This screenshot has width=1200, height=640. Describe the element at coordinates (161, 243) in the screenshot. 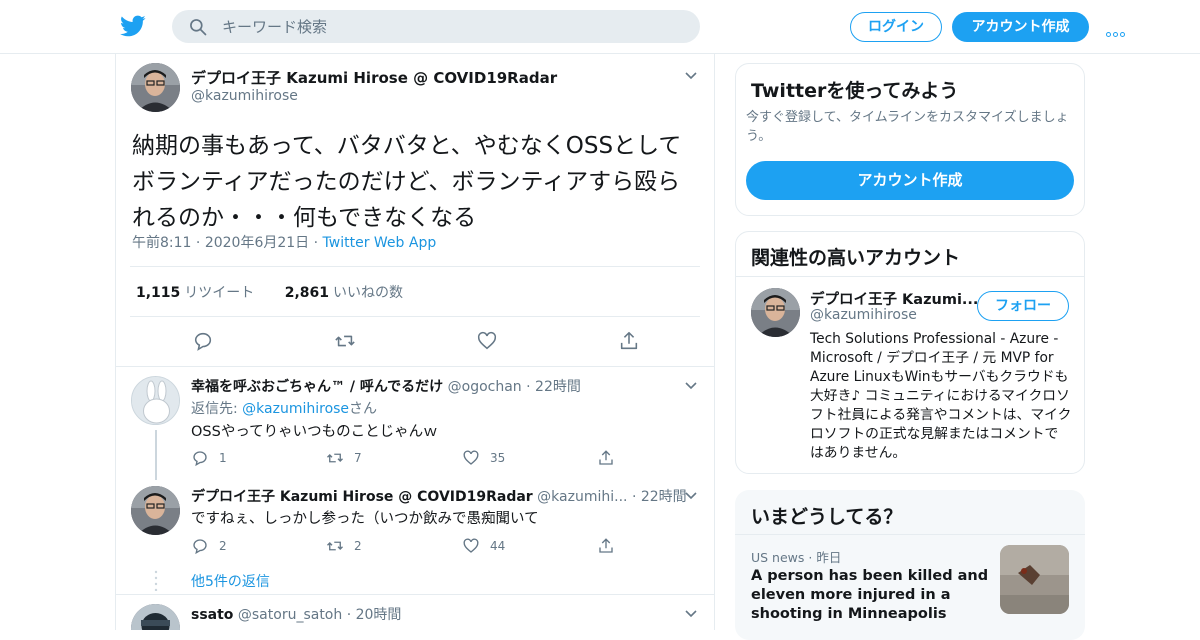

I see `tweet-time: 午前8:11` at that location.